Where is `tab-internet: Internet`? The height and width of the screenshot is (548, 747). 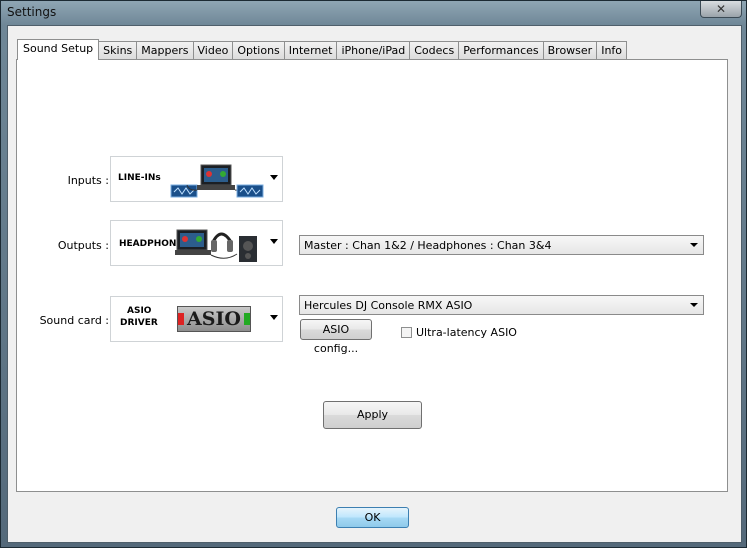
tab-internet: Internet is located at coordinates (310, 50).